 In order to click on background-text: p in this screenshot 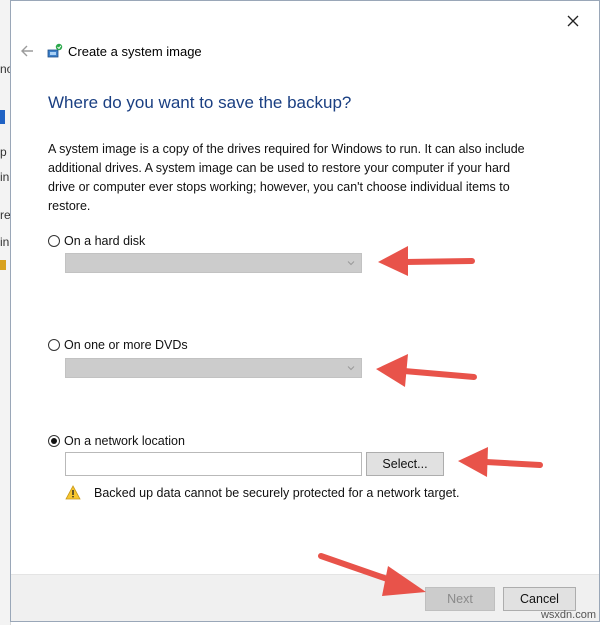, I will do `click(3, 152)`.